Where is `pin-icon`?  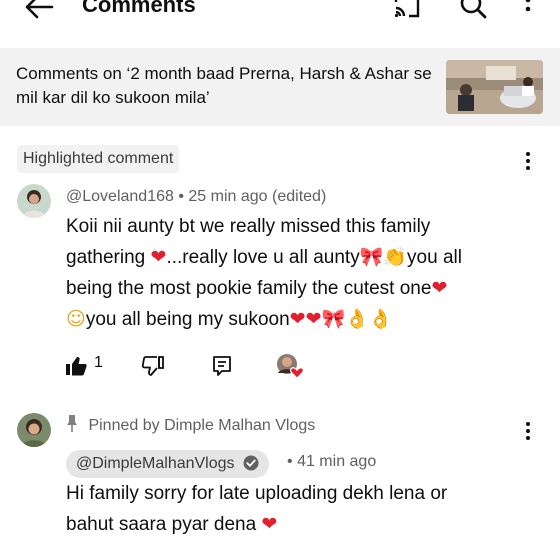 pin-icon is located at coordinates (72, 423).